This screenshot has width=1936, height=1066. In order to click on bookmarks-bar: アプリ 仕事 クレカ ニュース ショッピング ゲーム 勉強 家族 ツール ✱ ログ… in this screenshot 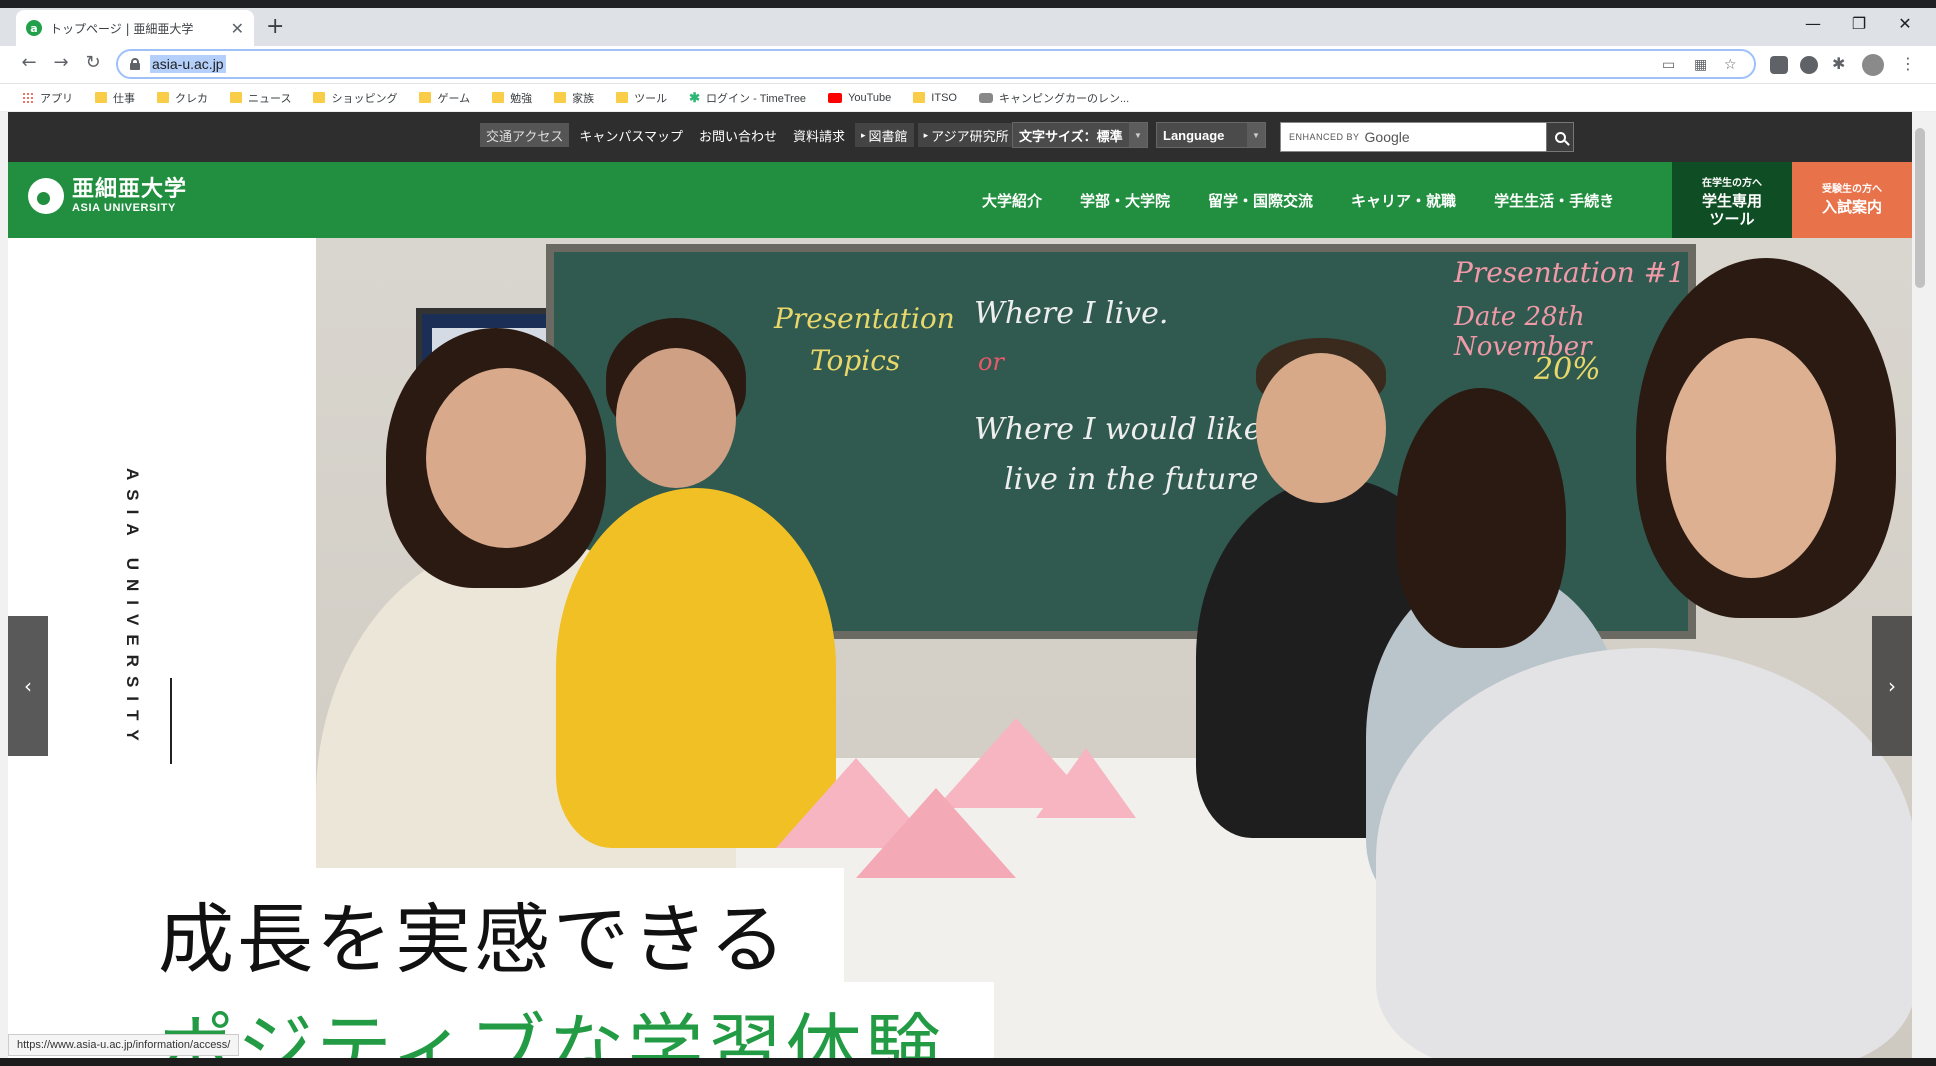, I will do `click(968, 98)`.